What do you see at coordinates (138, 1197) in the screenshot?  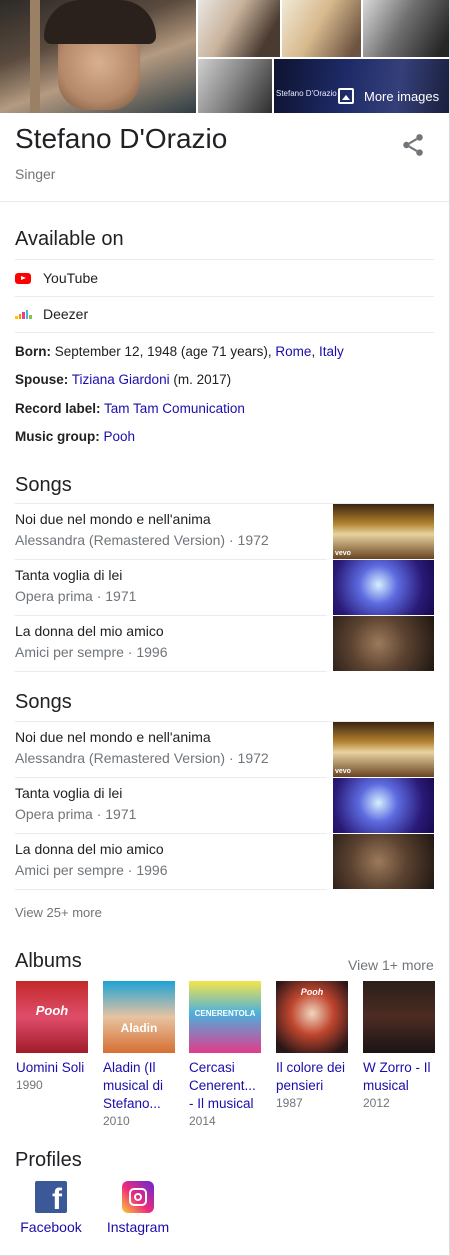 I see `instagram-icon` at bounding box center [138, 1197].